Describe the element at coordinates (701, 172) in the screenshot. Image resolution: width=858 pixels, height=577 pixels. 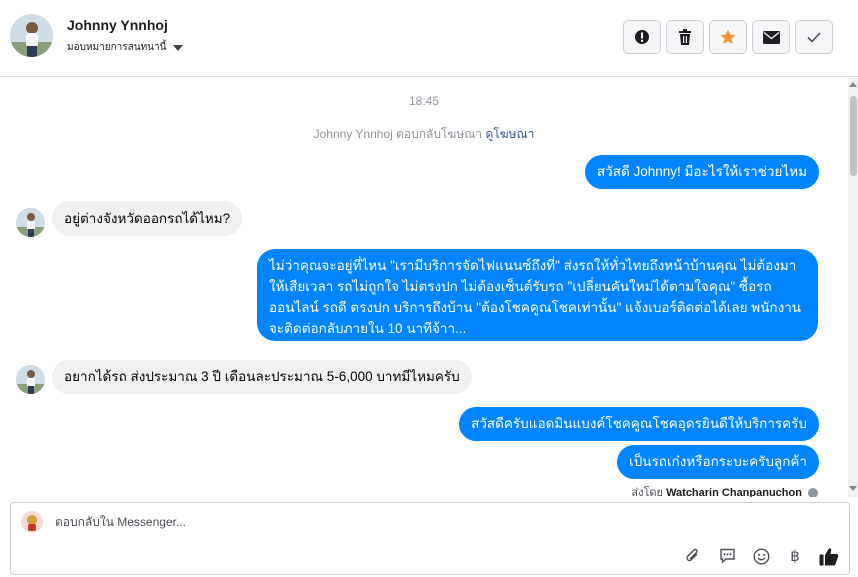
I see `message-outgoing: สวัสดี Johnny! มีอะไรให้เราช่วยไหม` at that location.